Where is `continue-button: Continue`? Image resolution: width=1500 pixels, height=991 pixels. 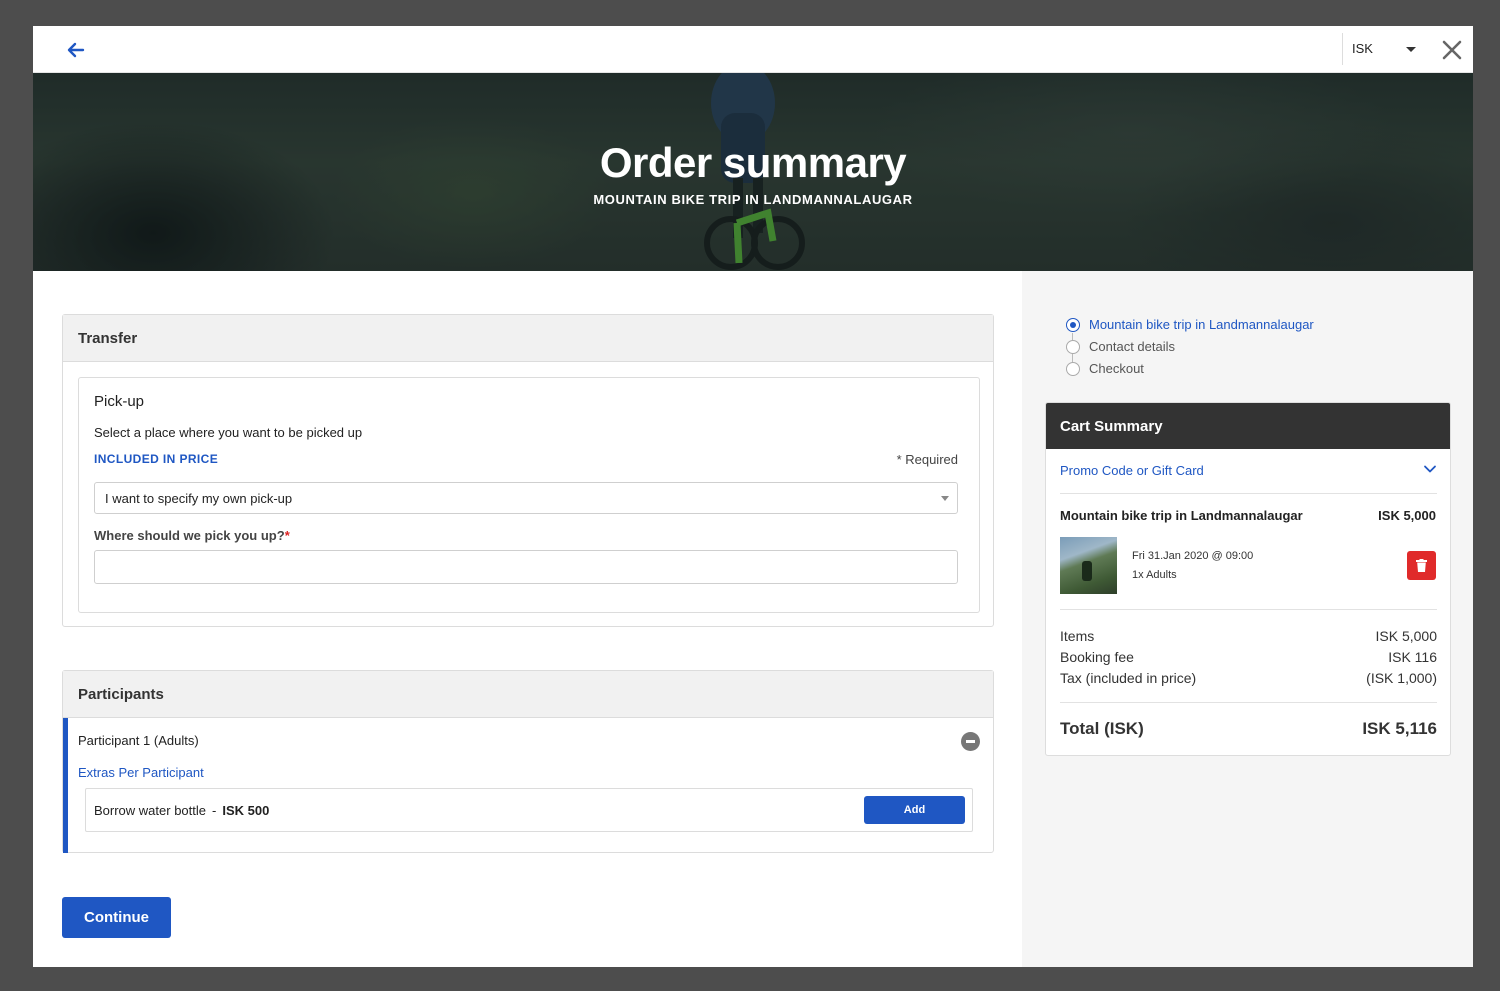 continue-button: Continue is located at coordinates (116, 917).